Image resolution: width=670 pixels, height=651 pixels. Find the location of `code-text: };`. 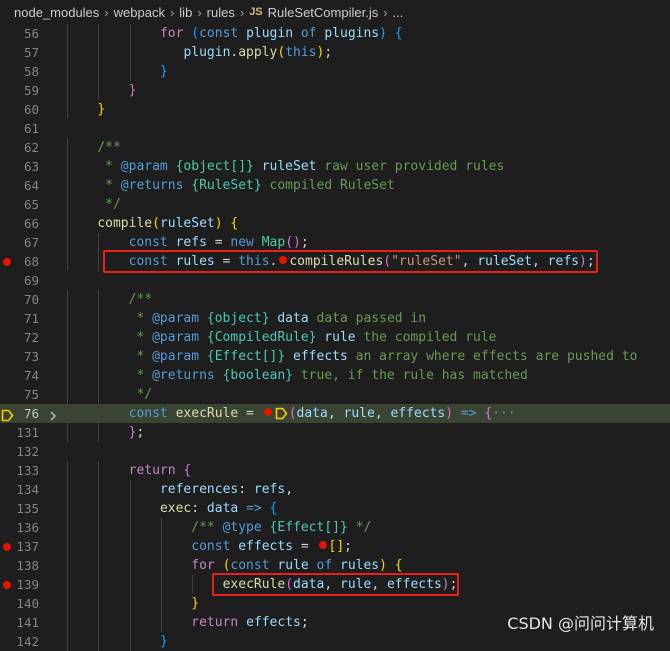

code-text: }; is located at coordinates (137, 432).